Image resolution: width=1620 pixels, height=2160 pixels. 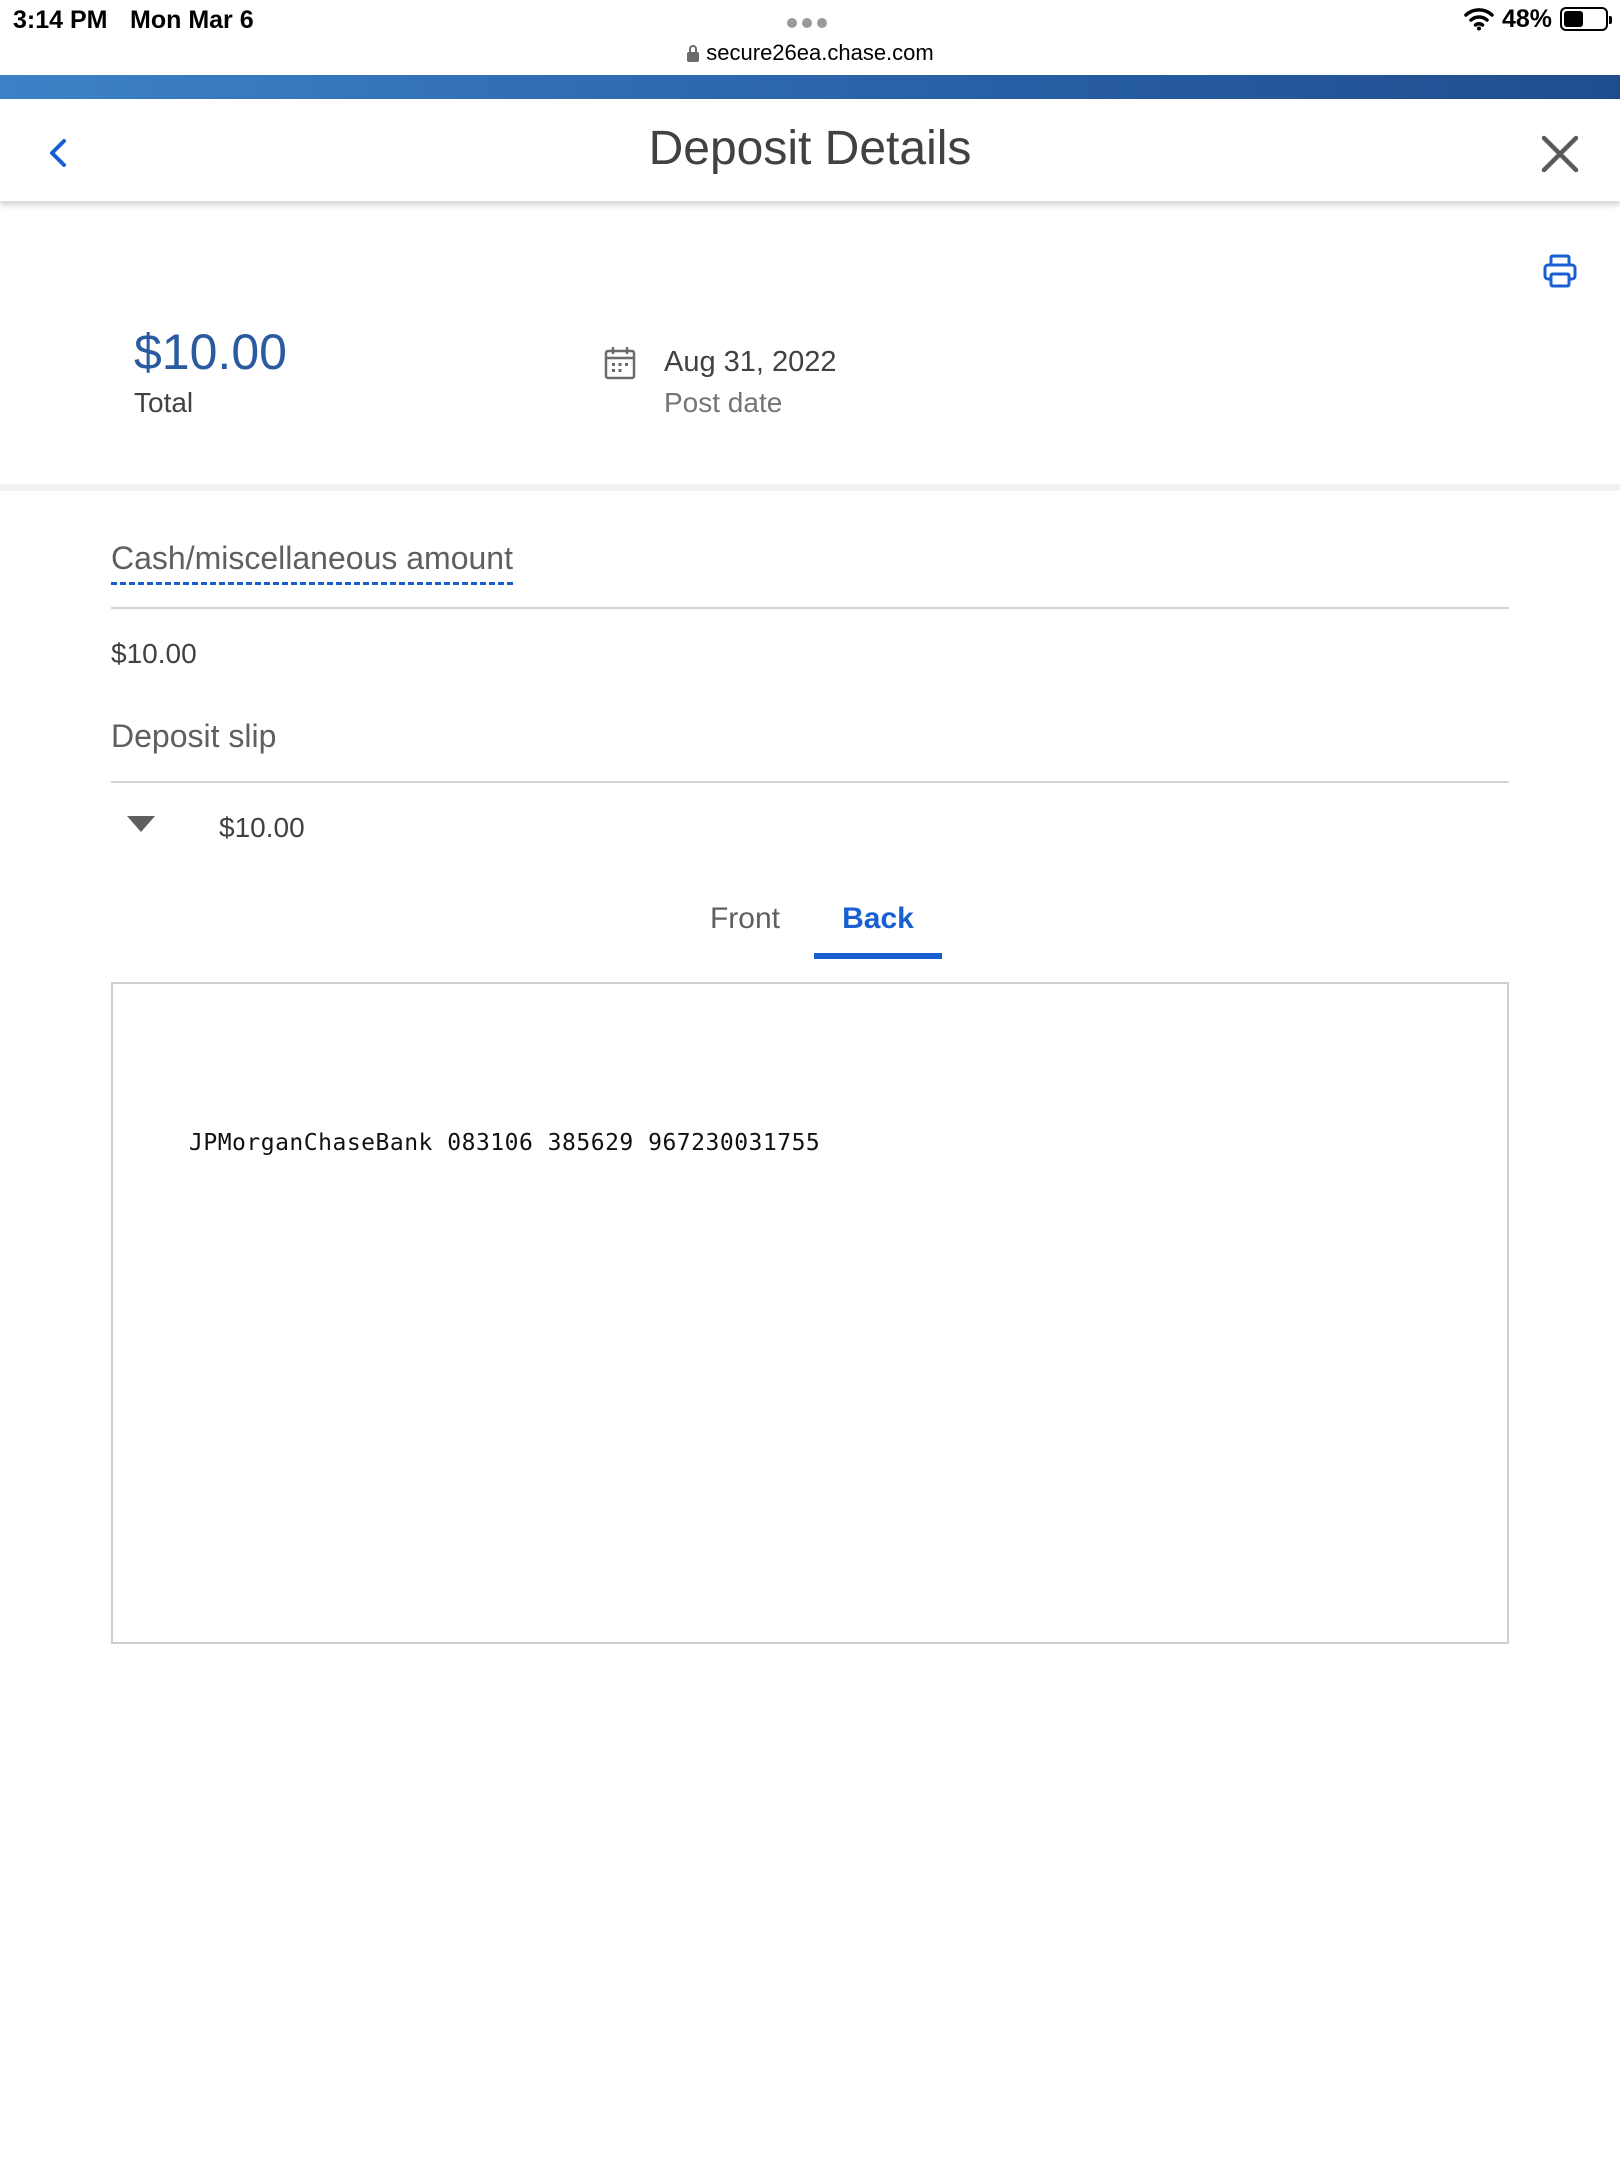 I want to click on caret-down-icon, so click(x=141, y=824).